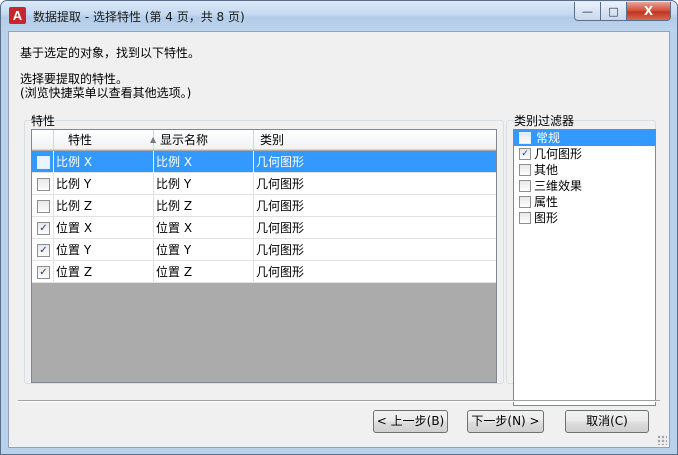 The image size is (678, 455). I want to click on window-controls: — □ X, so click(622, 12).